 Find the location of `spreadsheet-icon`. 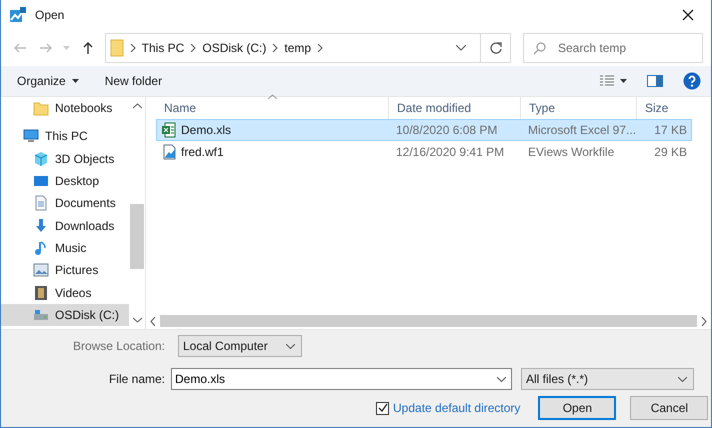

spreadsheet-icon is located at coordinates (169, 130).